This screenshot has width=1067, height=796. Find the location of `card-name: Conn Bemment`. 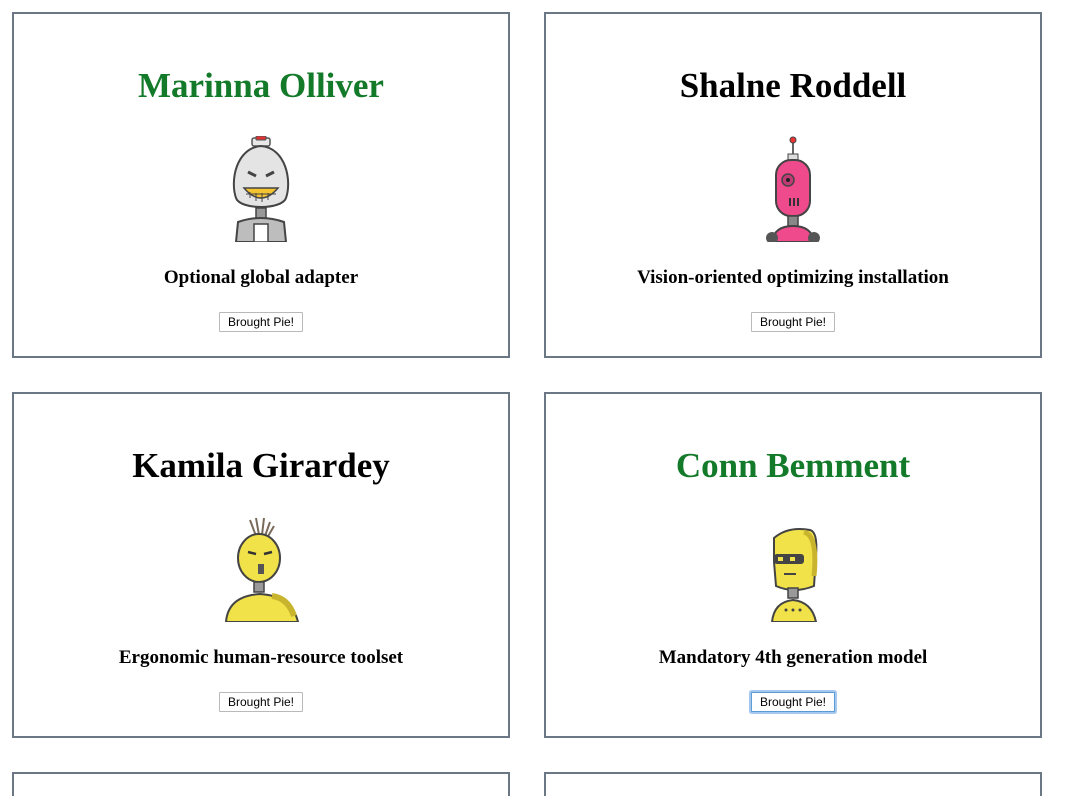

card-name: Conn Bemment is located at coordinates (793, 465).